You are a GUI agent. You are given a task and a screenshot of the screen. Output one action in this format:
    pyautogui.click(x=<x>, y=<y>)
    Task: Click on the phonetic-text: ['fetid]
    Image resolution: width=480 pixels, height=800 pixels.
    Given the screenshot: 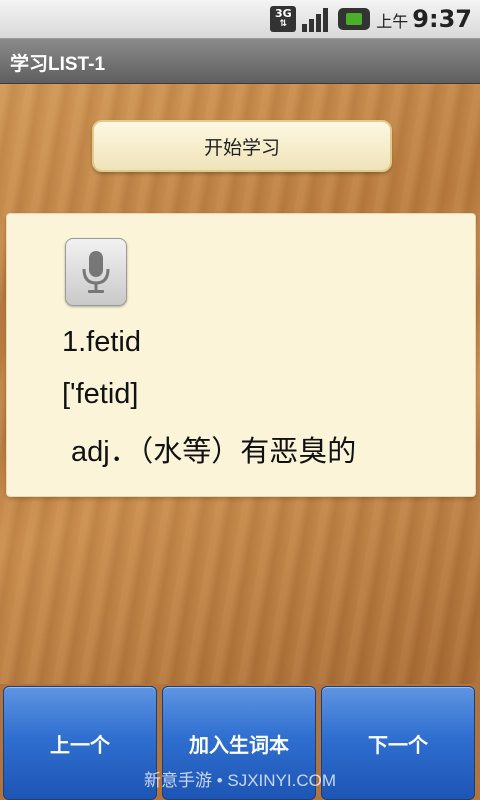 What is the action you would take?
    pyautogui.click(x=100, y=394)
    